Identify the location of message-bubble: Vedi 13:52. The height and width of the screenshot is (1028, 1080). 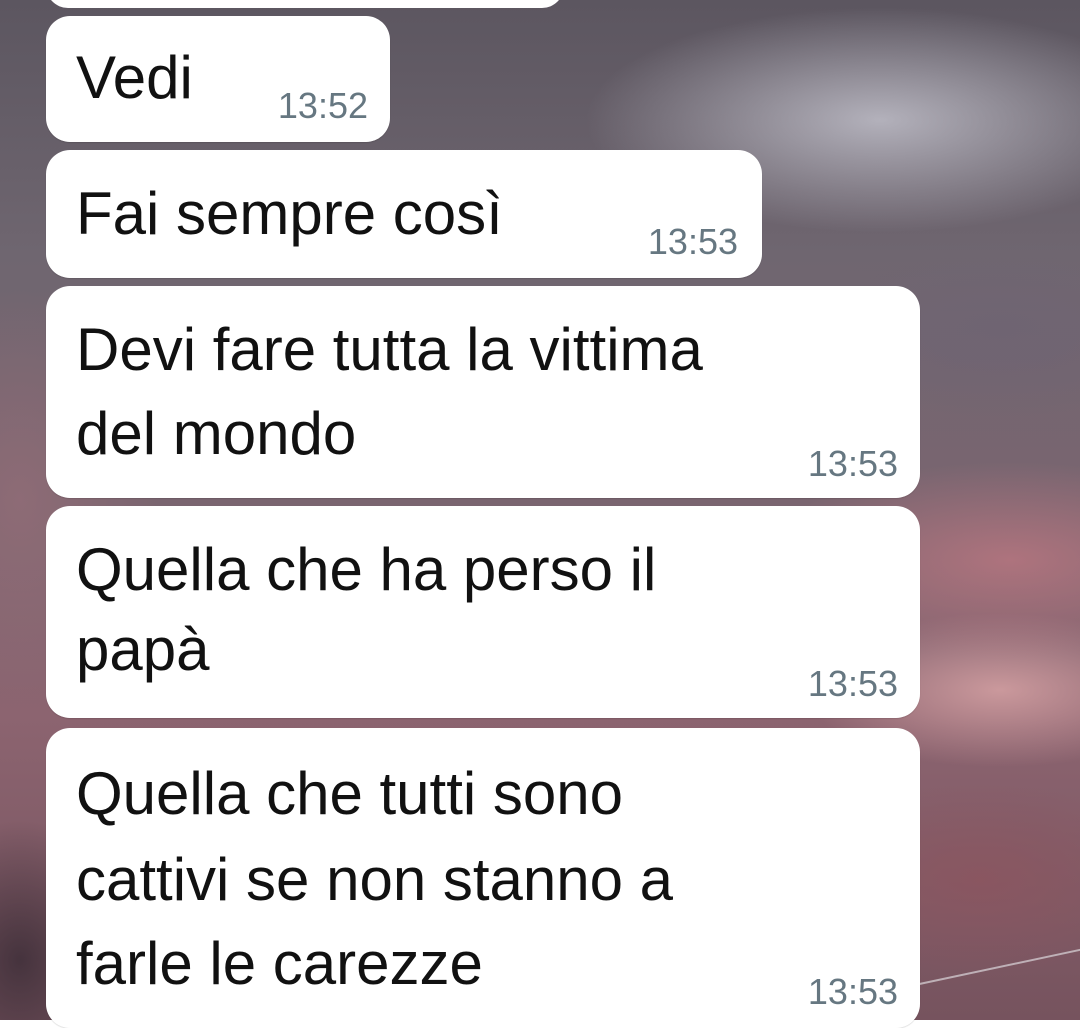
(218, 79).